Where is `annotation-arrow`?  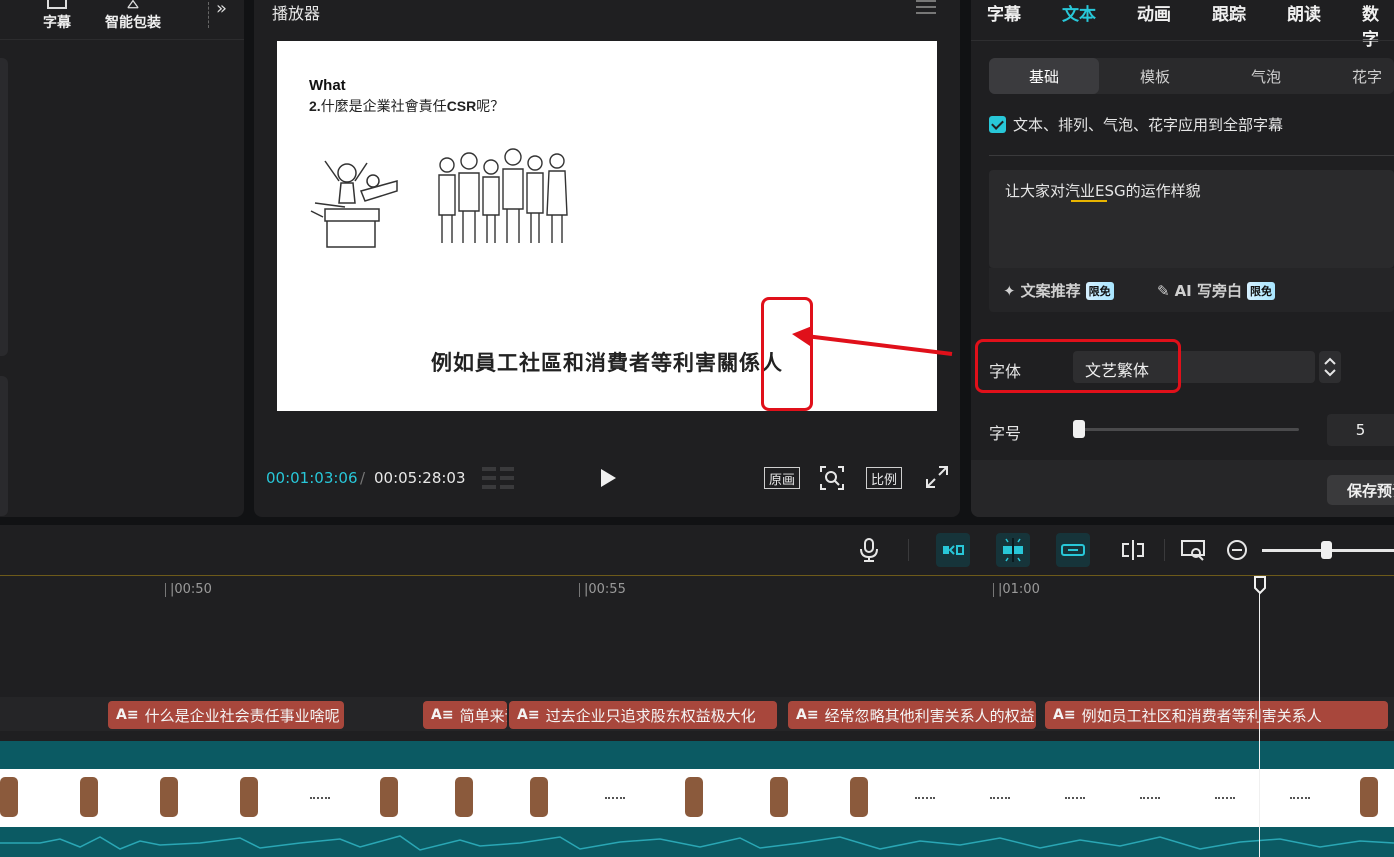 annotation-arrow is located at coordinates (872, 341).